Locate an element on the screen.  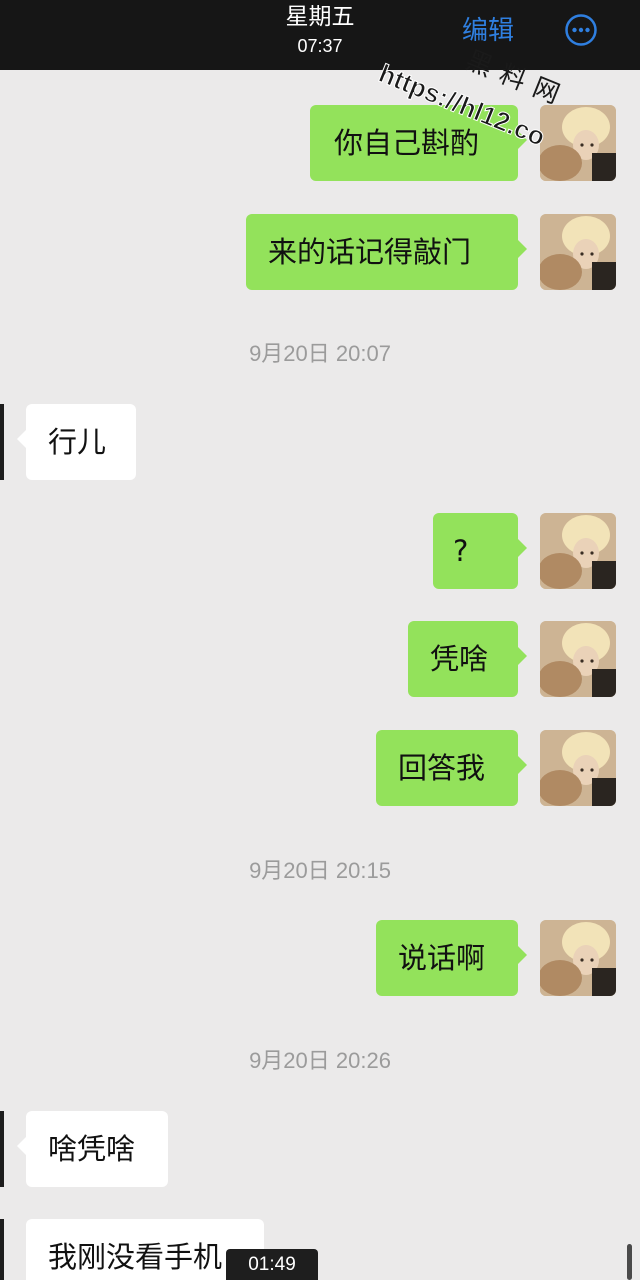
more-options-button is located at coordinates (581, 30).